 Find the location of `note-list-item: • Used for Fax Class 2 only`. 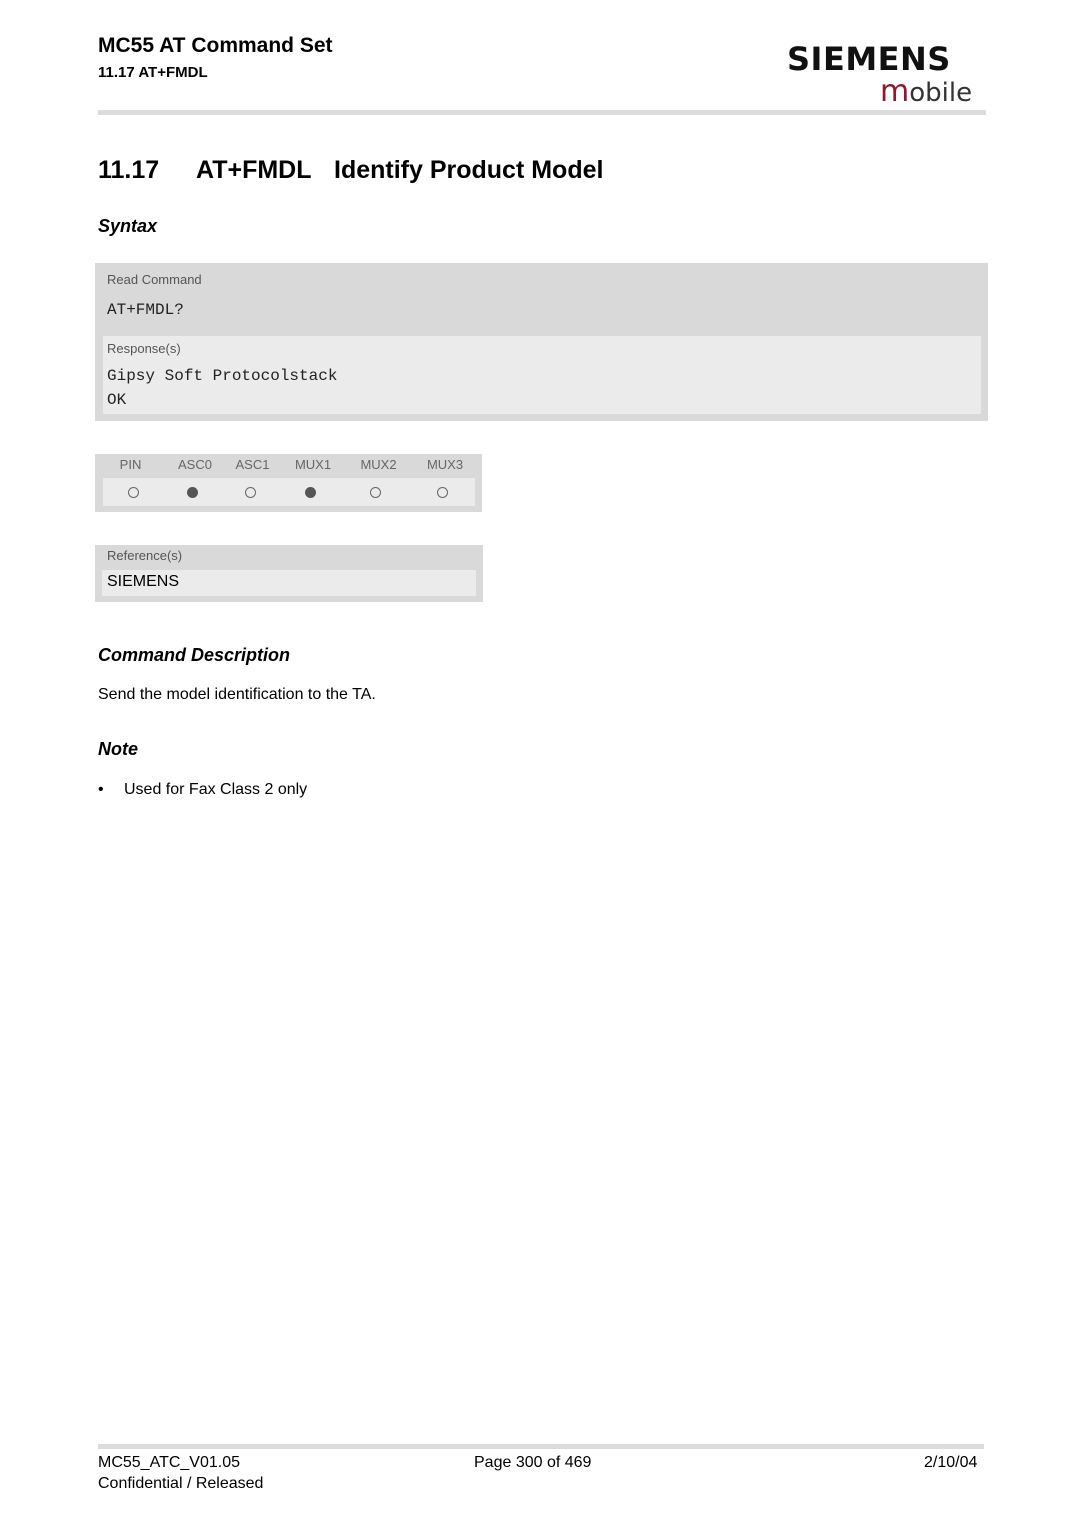

note-list-item: • Used for Fax Class 2 only is located at coordinates (202, 790).